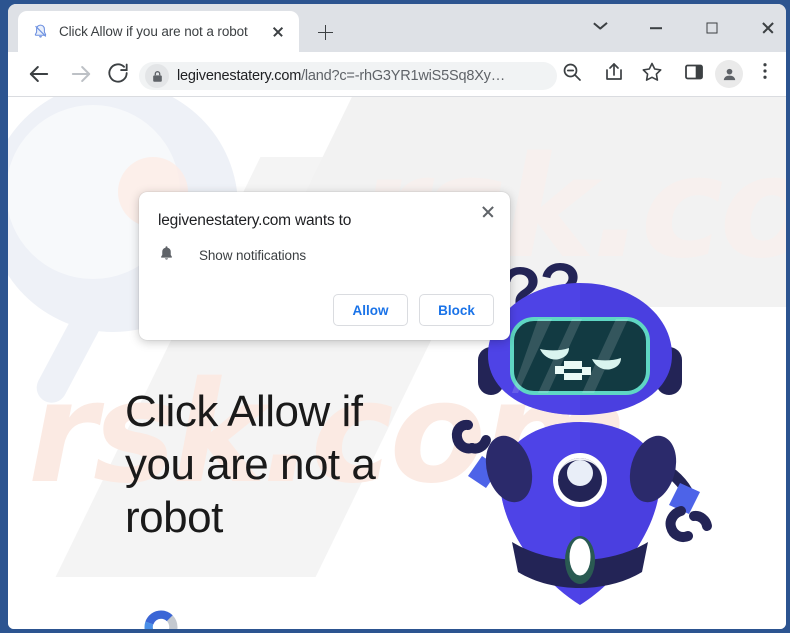  I want to click on permission-row: Show notifications, so click(232, 255).